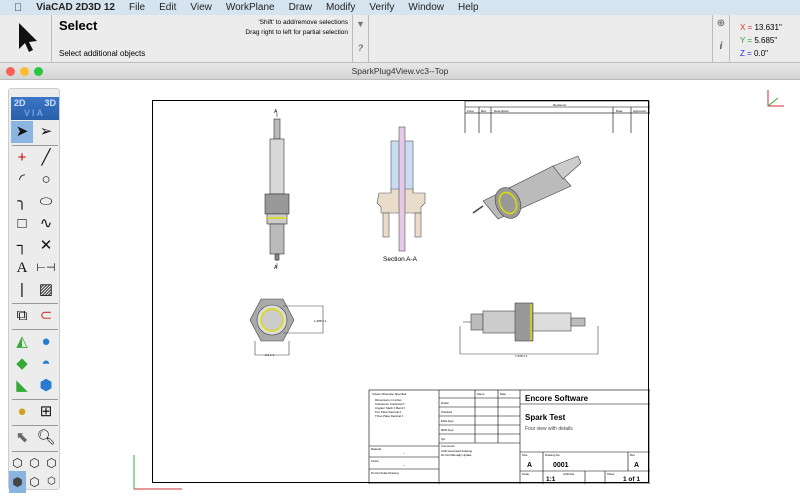 The image size is (800, 500). I want to click on dimension-height: 1.288 ±.1, so click(320, 321).